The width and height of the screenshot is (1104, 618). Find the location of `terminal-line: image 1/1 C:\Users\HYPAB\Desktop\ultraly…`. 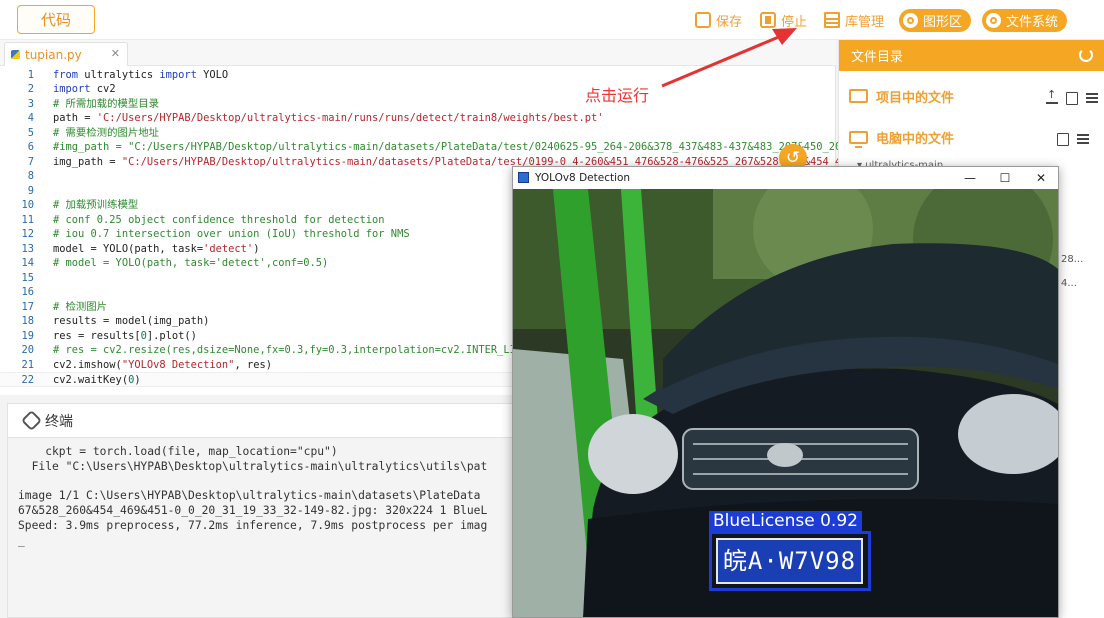

terminal-line: image 1/1 C:\Users\HYPAB\Desktop\ultraly… is located at coordinates (249, 496).